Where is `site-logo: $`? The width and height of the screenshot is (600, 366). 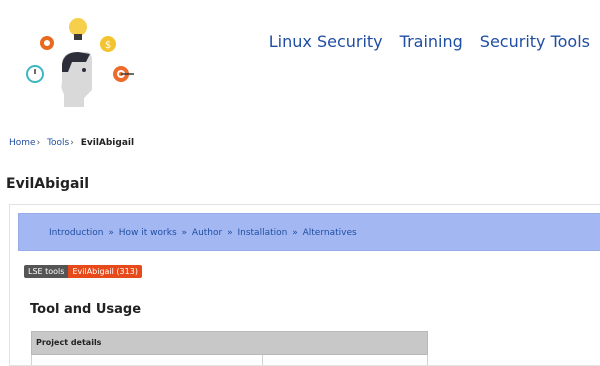 site-logo: $ is located at coordinates (80, 62).